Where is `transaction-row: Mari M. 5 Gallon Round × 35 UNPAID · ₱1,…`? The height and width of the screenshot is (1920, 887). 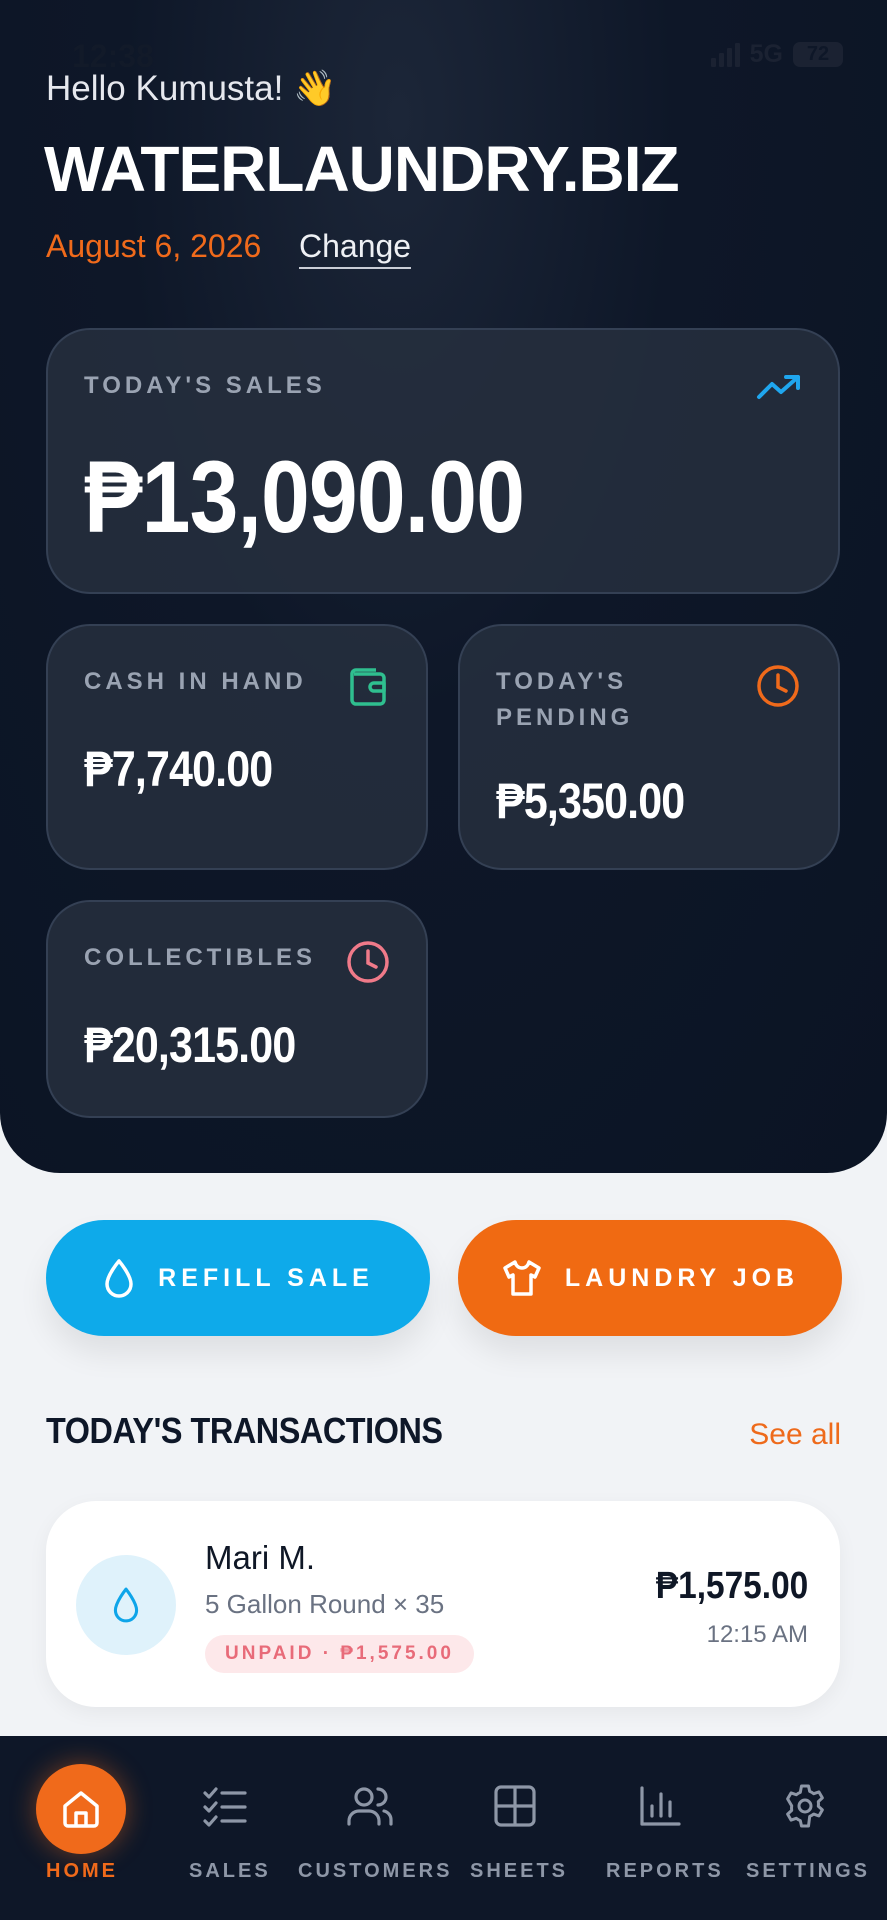 transaction-row: Mari M. 5 Gallon Round × 35 UNPAID · ₱1,… is located at coordinates (443, 1604).